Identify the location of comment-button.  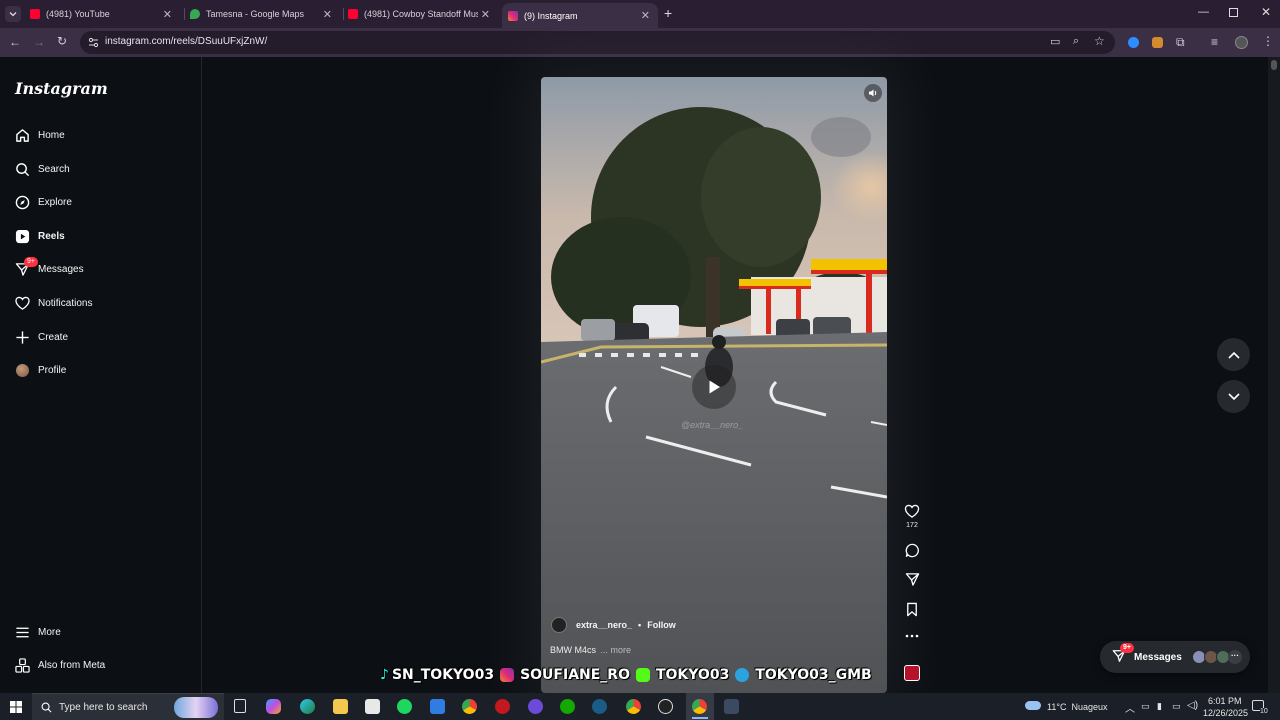
(912, 550).